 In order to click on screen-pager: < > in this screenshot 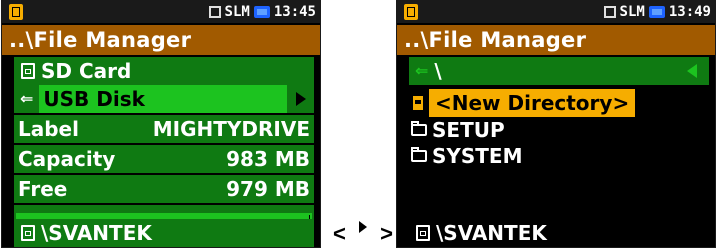, I will do `click(363, 234)`.